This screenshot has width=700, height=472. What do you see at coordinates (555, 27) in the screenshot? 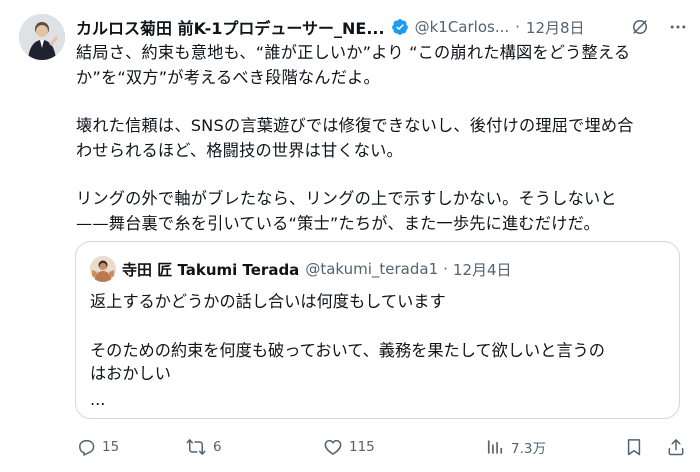
I see `tweet-date: 12月8日` at bounding box center [555, 27].